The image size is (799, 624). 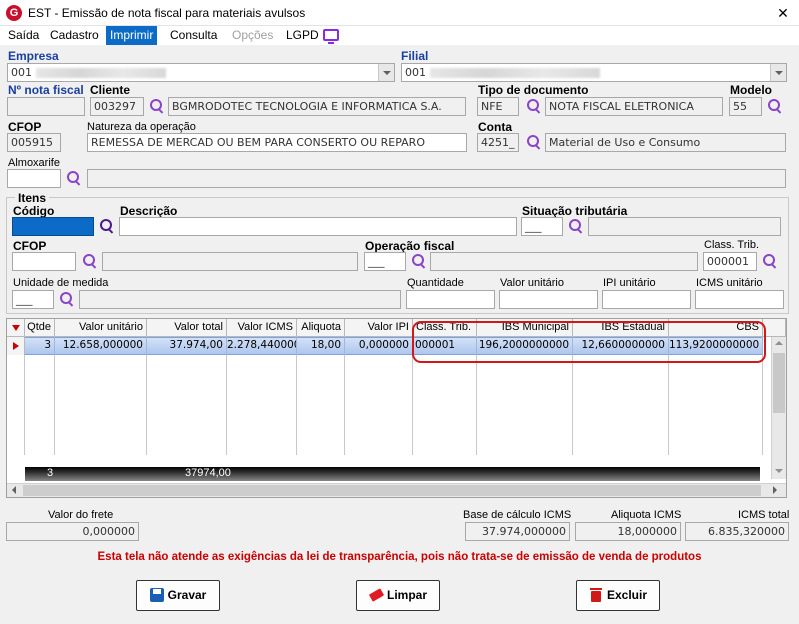 What do you see at coordinates (21, 72) in the screenshot?
I see `empresa-value: 001` at bounding box center [21, 72].